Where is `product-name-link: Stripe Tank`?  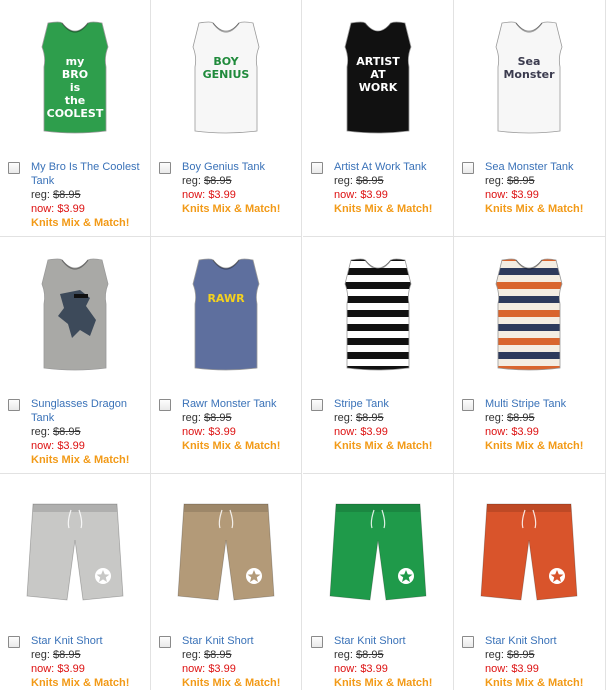 product-name-link: Stripe Tank is located at coordinates (390, 404).